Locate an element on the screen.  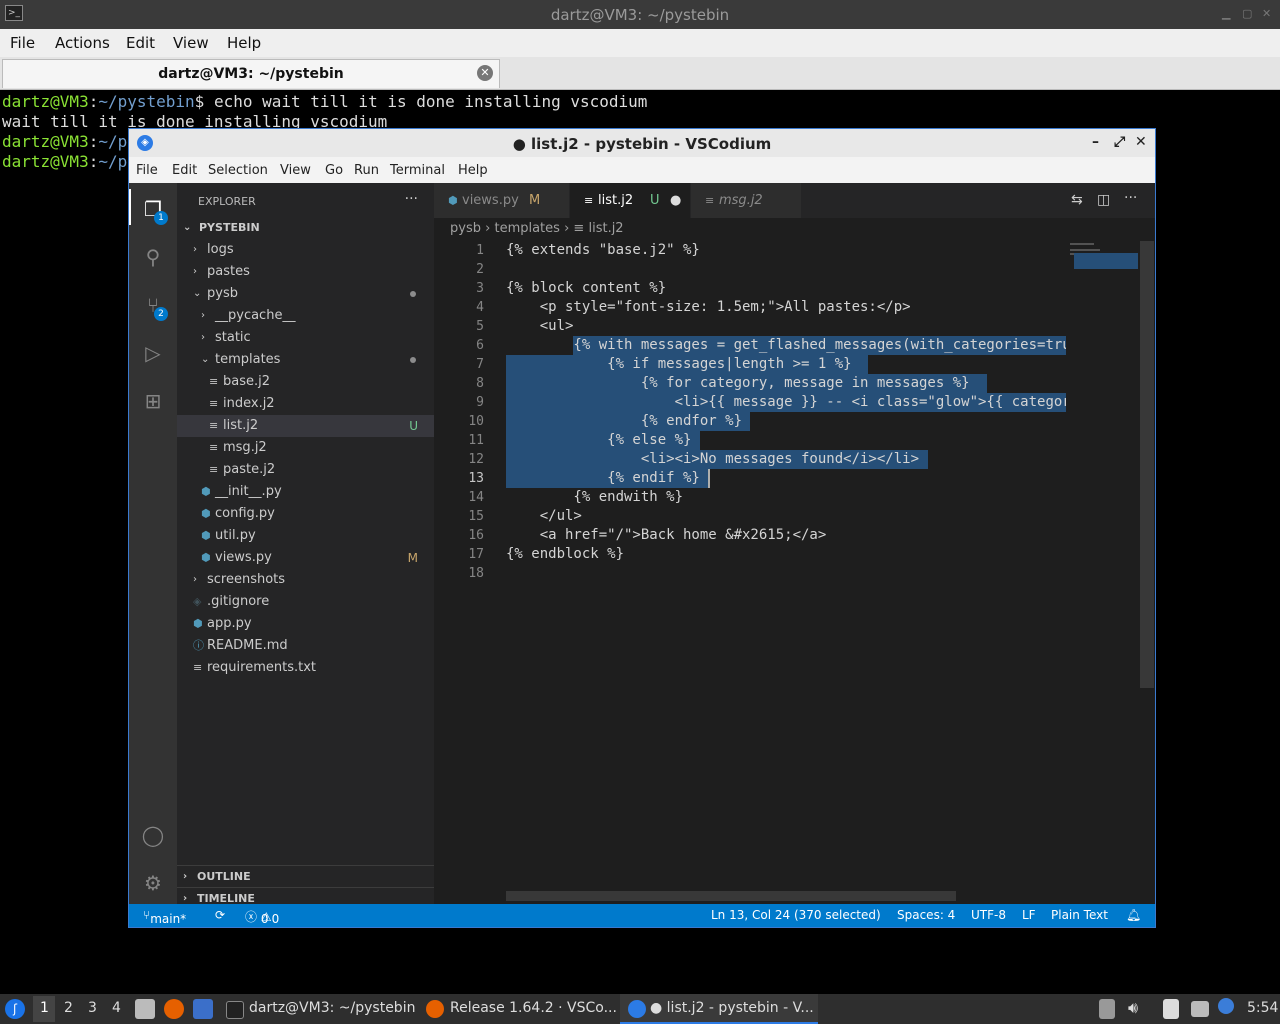
files-icon is located at coordinates (1171, 1009).